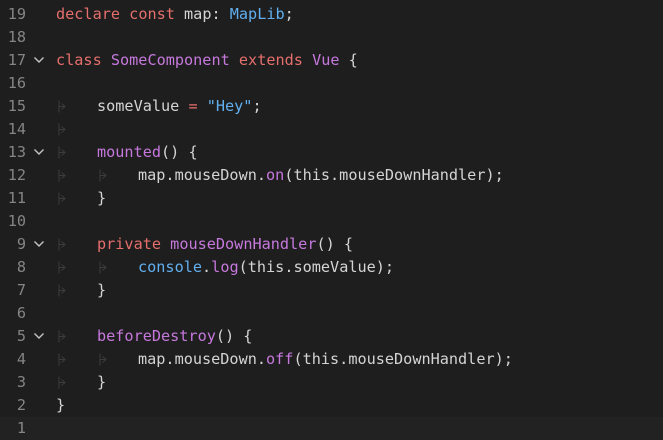 The image size is (663, 440). I want to click on code-token-type: MapLib, so click(257, 14).